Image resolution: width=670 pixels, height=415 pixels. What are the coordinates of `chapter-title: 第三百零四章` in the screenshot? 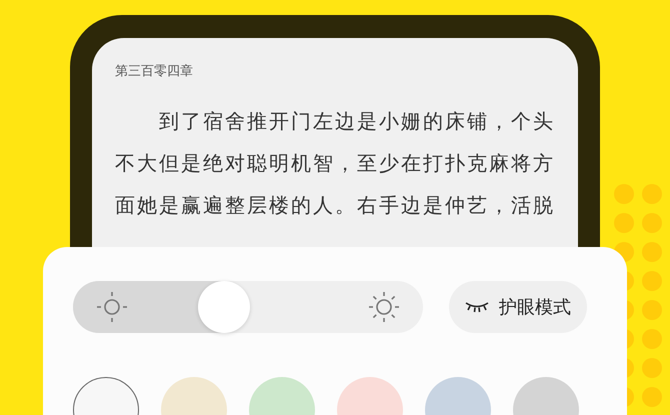 It's located at (154, 72).